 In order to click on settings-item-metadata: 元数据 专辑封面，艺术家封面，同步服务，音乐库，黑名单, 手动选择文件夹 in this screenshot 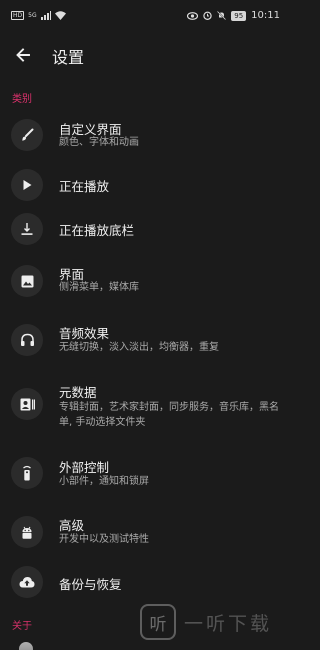, I will do `click(146, 411)`.